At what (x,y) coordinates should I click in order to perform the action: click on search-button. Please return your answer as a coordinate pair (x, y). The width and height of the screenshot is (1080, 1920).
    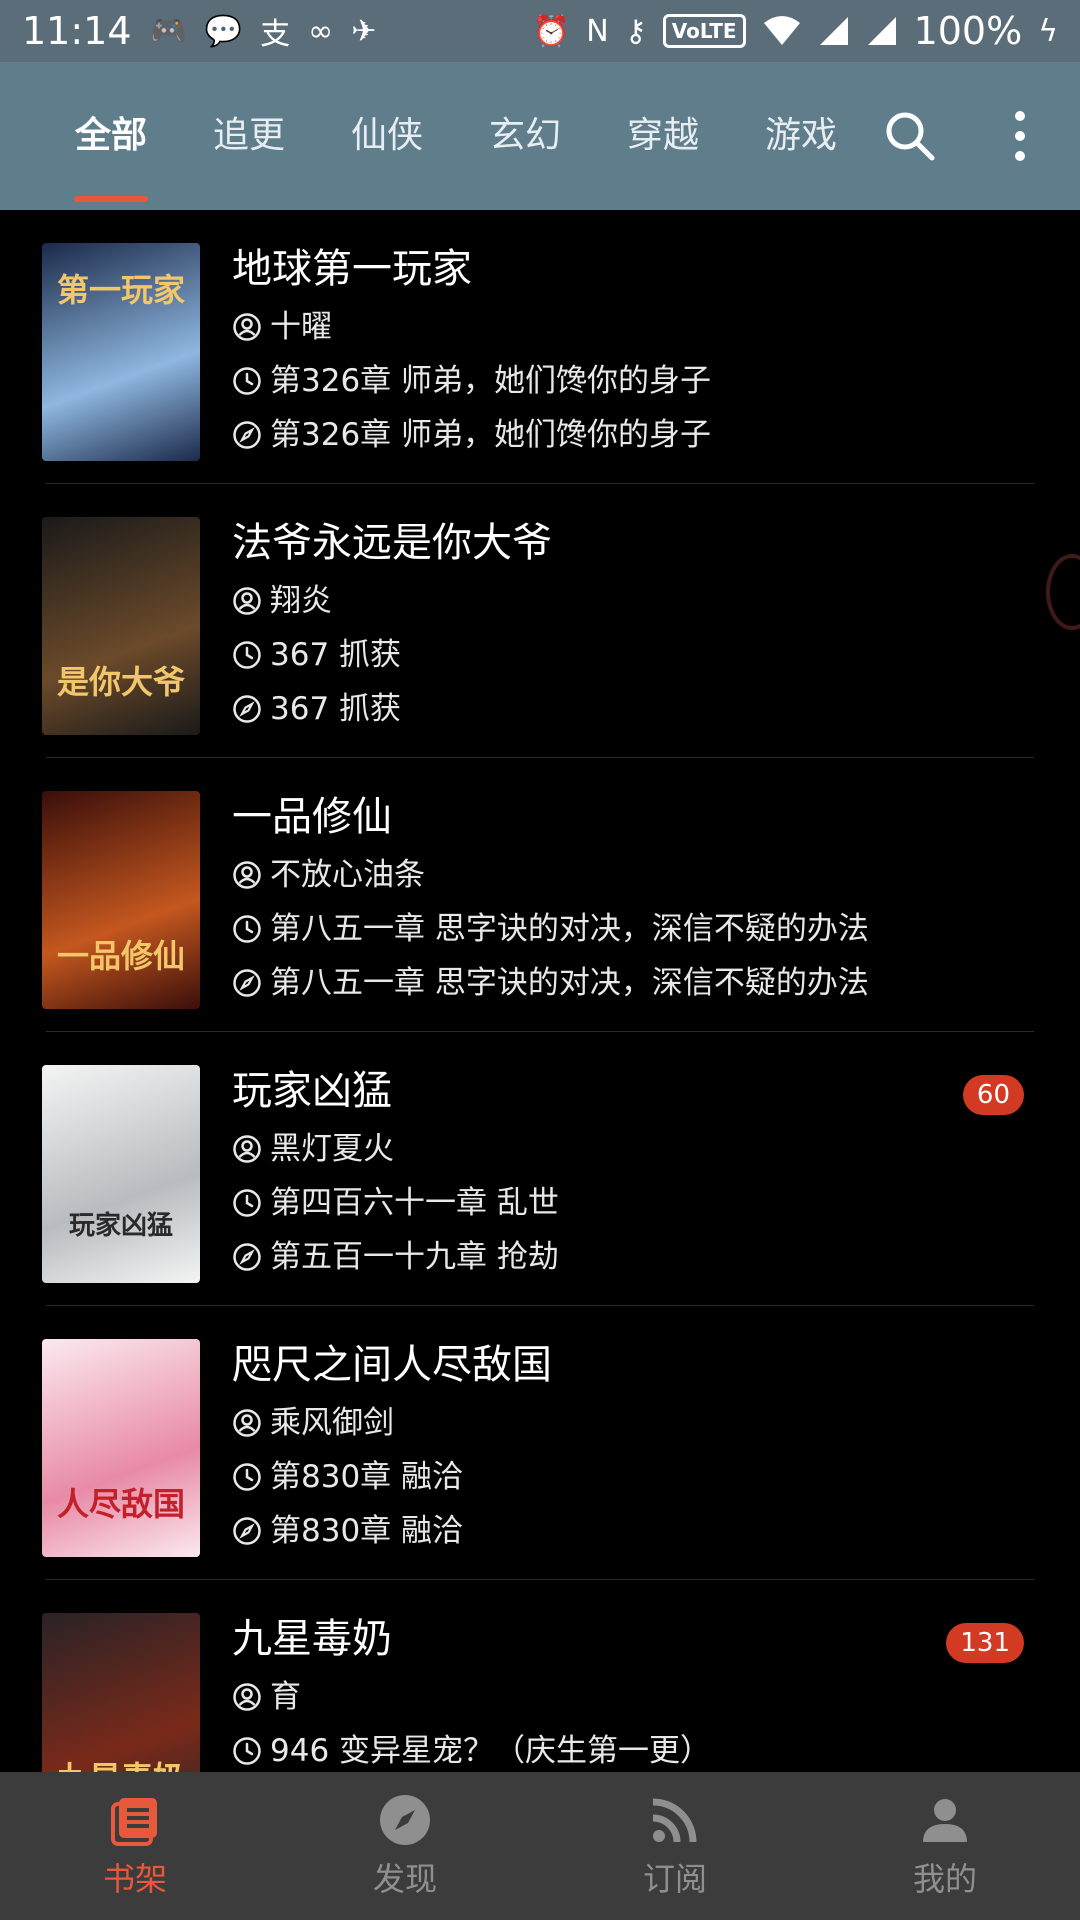
    Looking at the image, I should click on (910, 136).